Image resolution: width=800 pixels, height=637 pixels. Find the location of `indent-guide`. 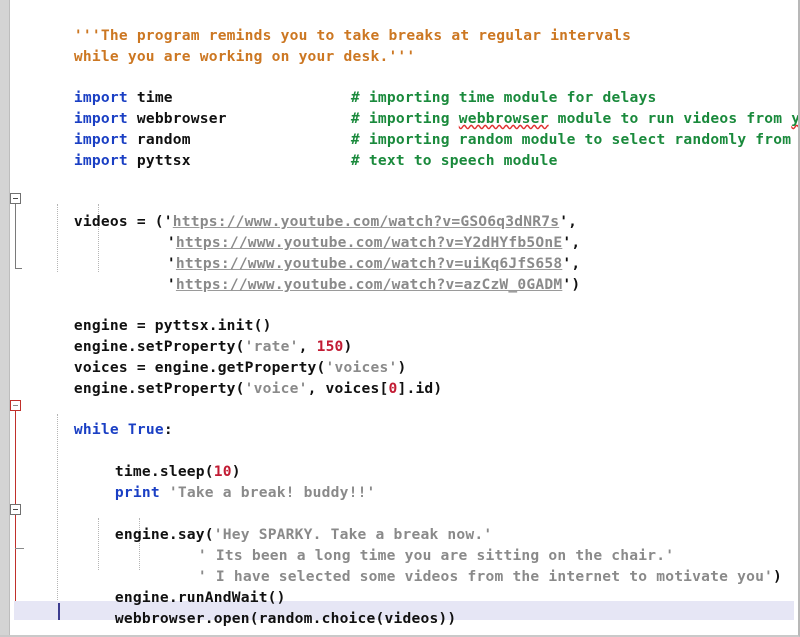

indent-guide is located at coordinates (58, 509).